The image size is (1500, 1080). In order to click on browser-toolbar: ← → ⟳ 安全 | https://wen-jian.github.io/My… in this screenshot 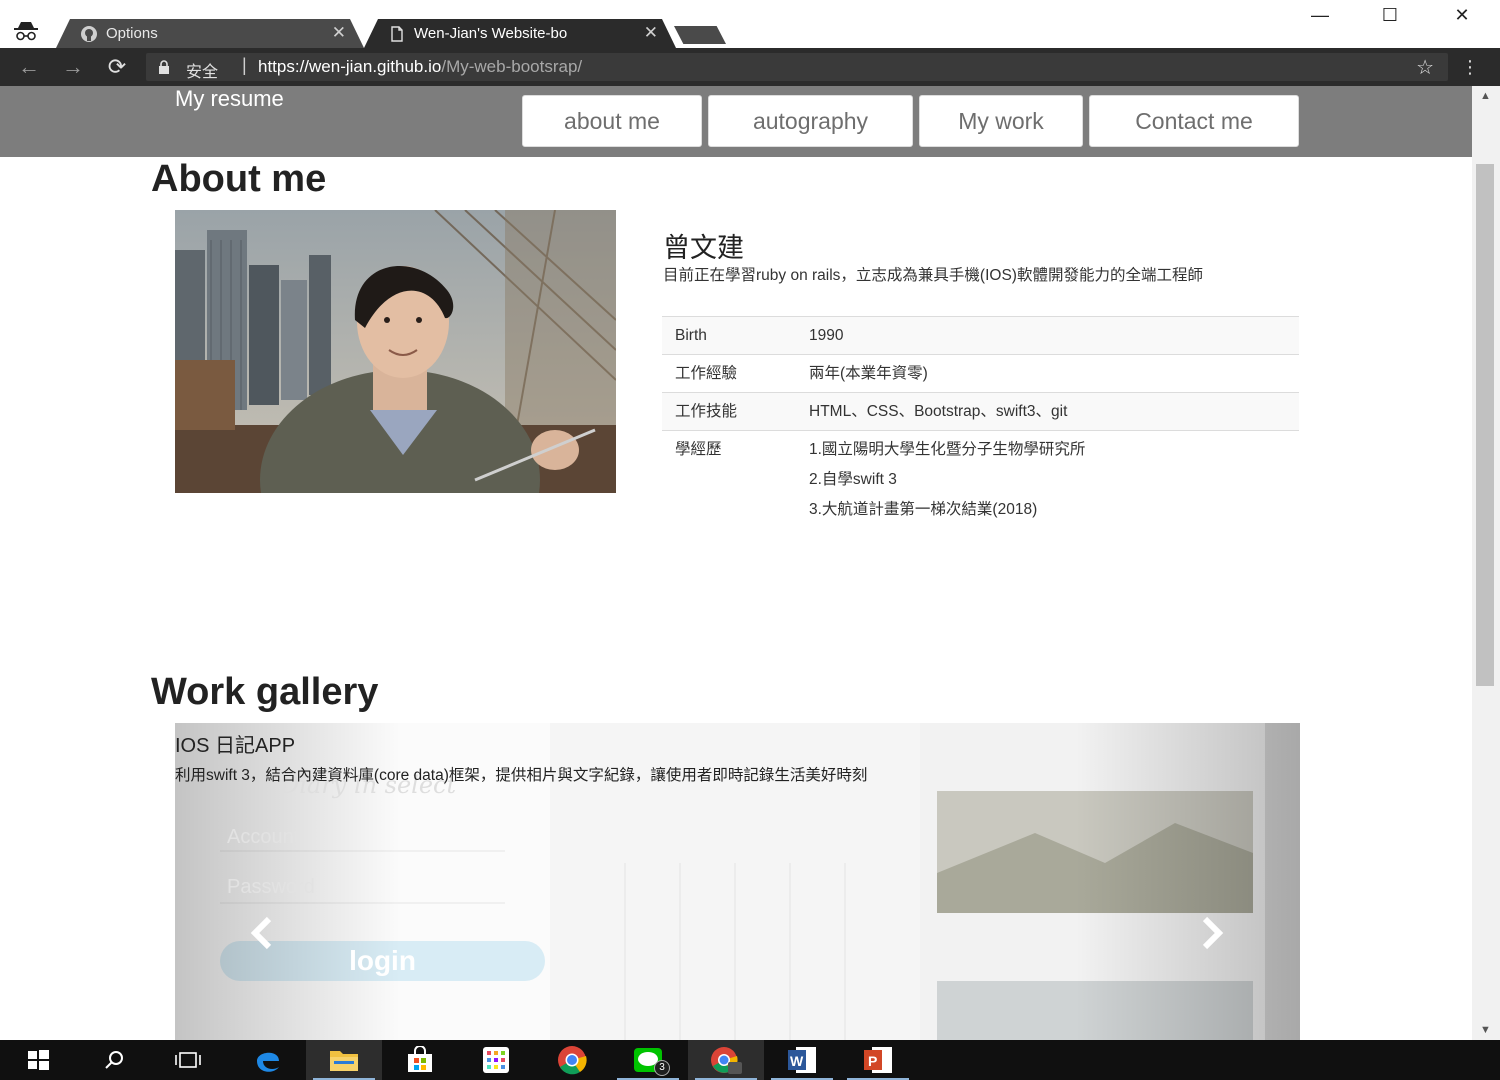, I will do `click(750, 67)`.